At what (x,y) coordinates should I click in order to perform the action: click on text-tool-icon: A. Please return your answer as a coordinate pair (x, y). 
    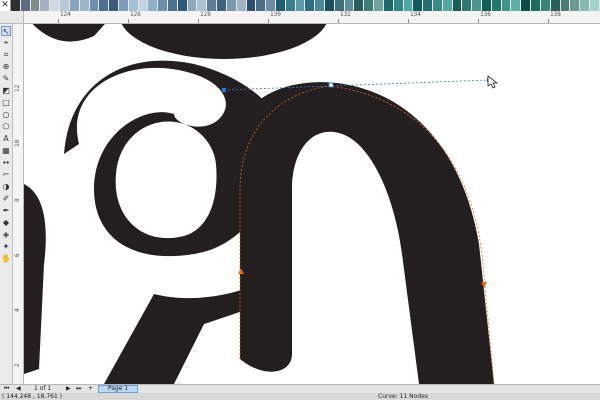
    Looking at the image, I should click on (6, 139).